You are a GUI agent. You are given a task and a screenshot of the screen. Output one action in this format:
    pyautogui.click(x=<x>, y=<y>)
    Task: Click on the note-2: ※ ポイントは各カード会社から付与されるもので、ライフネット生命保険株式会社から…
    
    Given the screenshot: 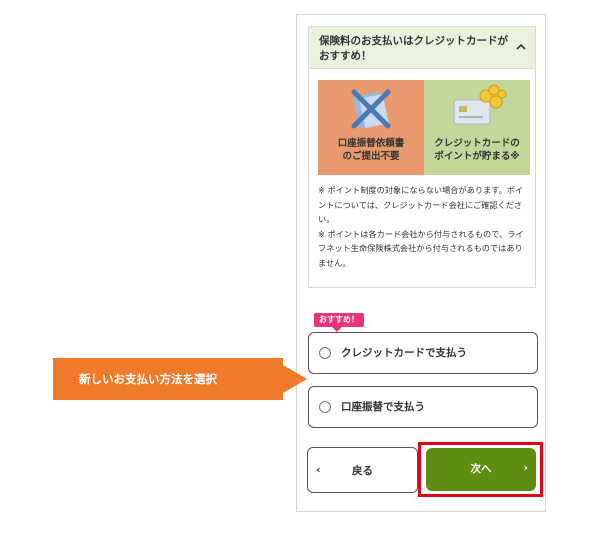 What is the action you would take?
    pyautogui.click(x=421, y=248)
    